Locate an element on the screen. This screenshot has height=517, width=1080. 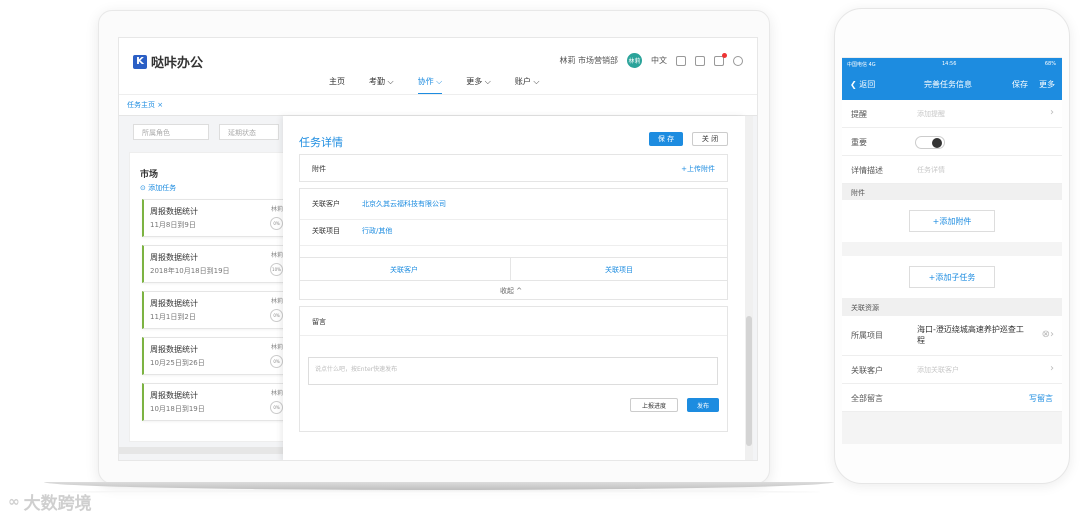
project-label: 所属项目 is located at coordinates (867, 335).